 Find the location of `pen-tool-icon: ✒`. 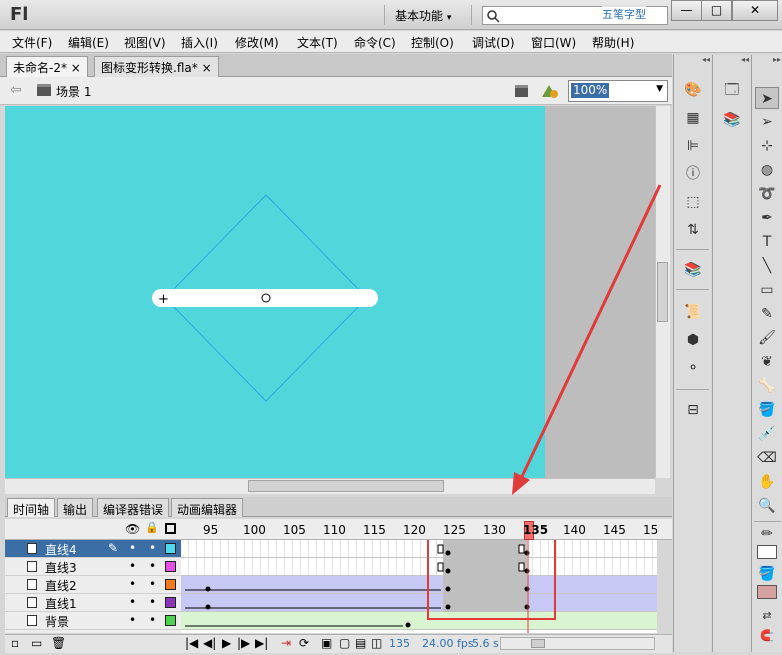

pen-tool-icon: ✒ is located at coordinates (767, 218).